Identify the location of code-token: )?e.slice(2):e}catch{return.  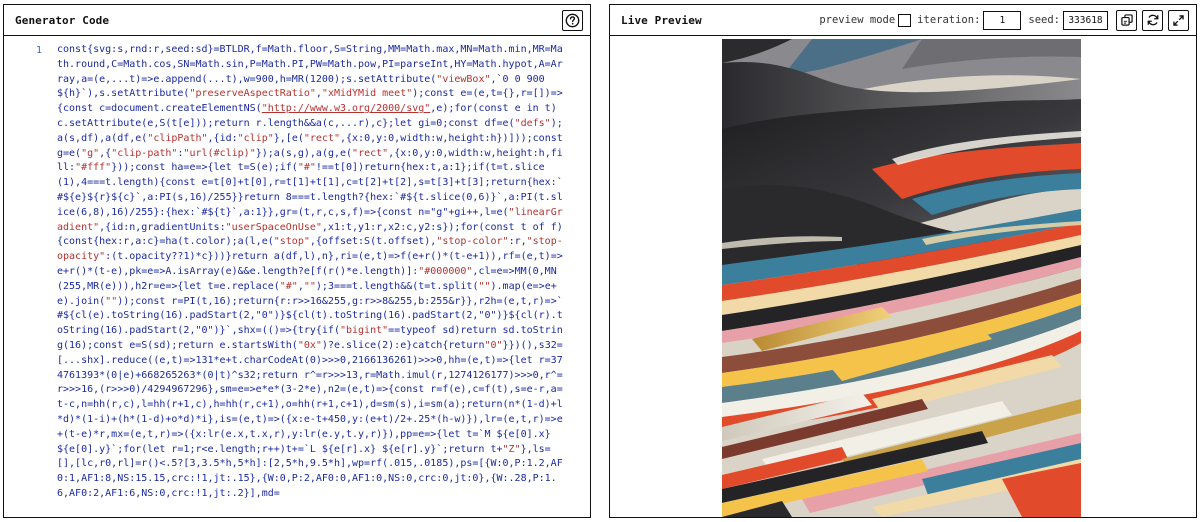
(403, 345).